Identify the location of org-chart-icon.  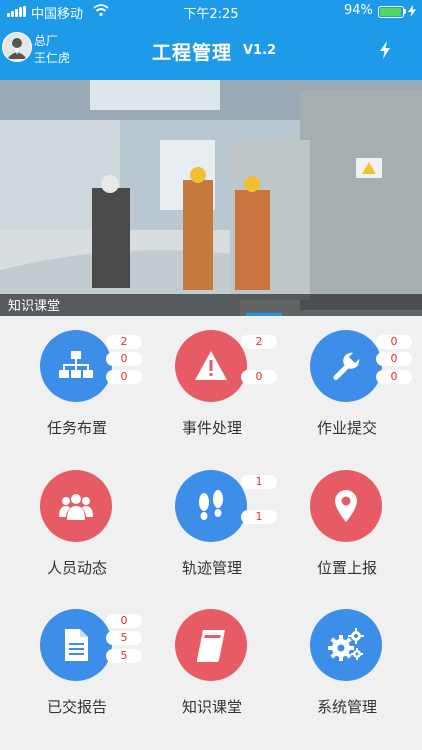
(76, 364).